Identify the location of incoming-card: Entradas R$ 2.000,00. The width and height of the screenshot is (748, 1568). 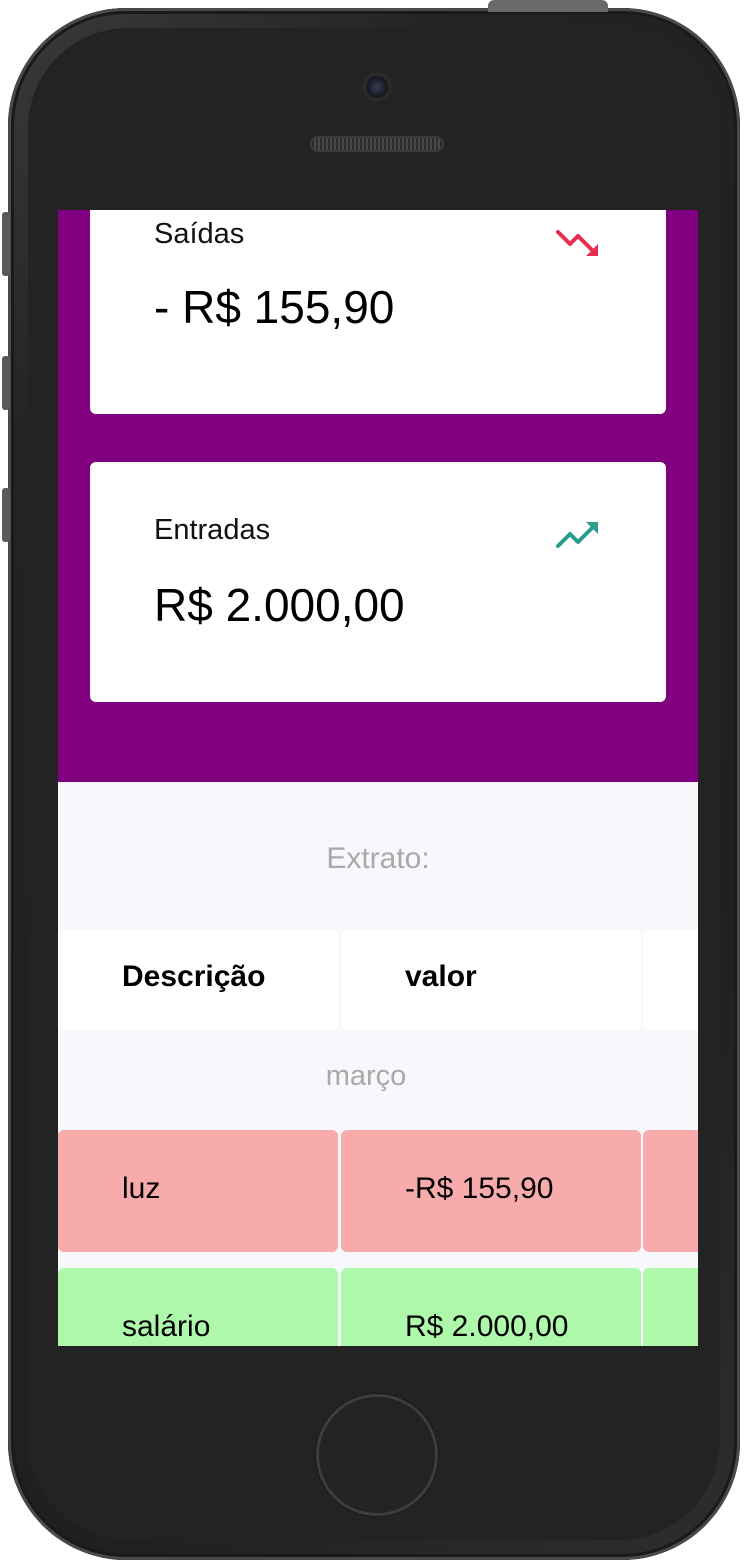
(378, 582).